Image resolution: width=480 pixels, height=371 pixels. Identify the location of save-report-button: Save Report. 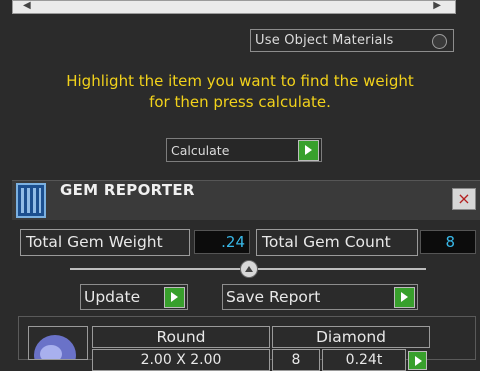
(320, 297).